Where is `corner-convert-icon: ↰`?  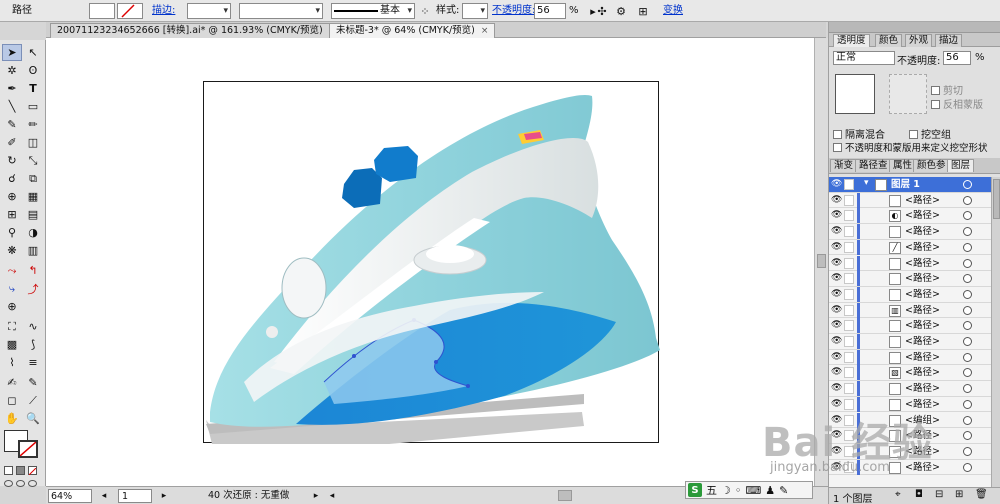 corner-convert-icon: ↰ is located at coordinates (33, 270).